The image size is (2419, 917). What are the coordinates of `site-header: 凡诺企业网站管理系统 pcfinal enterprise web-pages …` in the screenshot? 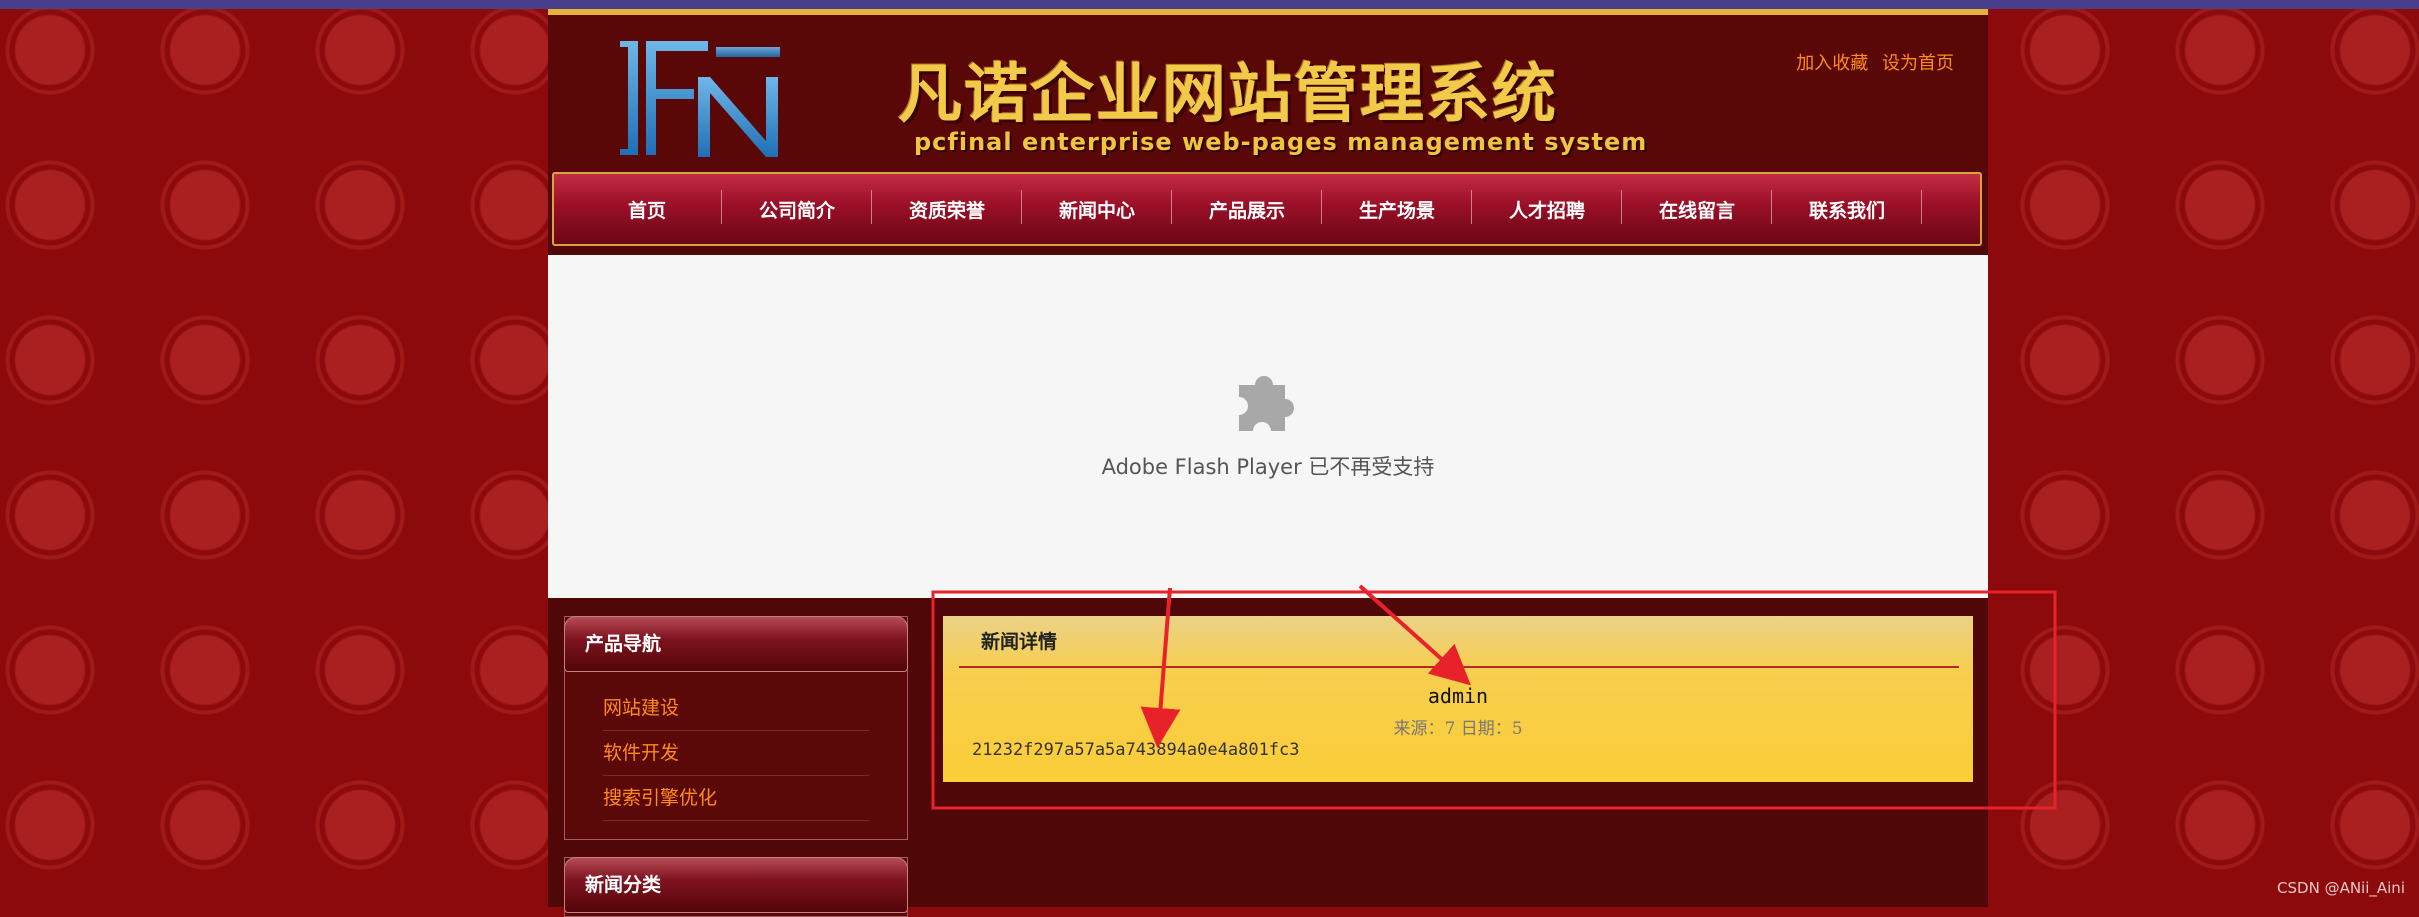 It's located at (1268, 94).